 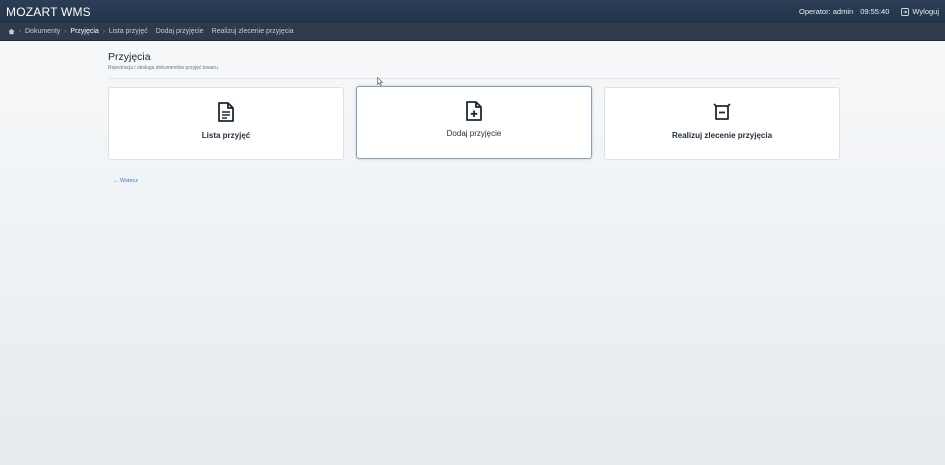 I want to click on back-link: ← Wstecz, so click(x=125, y=181).